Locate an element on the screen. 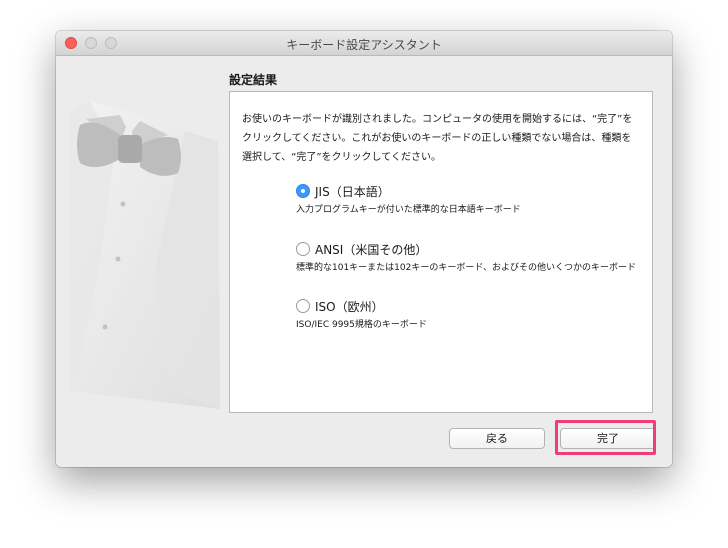 The width and height of the screenshot is (728, 548). title-bar: キーボード設定アシスタント is located at coordinates (364, 43).